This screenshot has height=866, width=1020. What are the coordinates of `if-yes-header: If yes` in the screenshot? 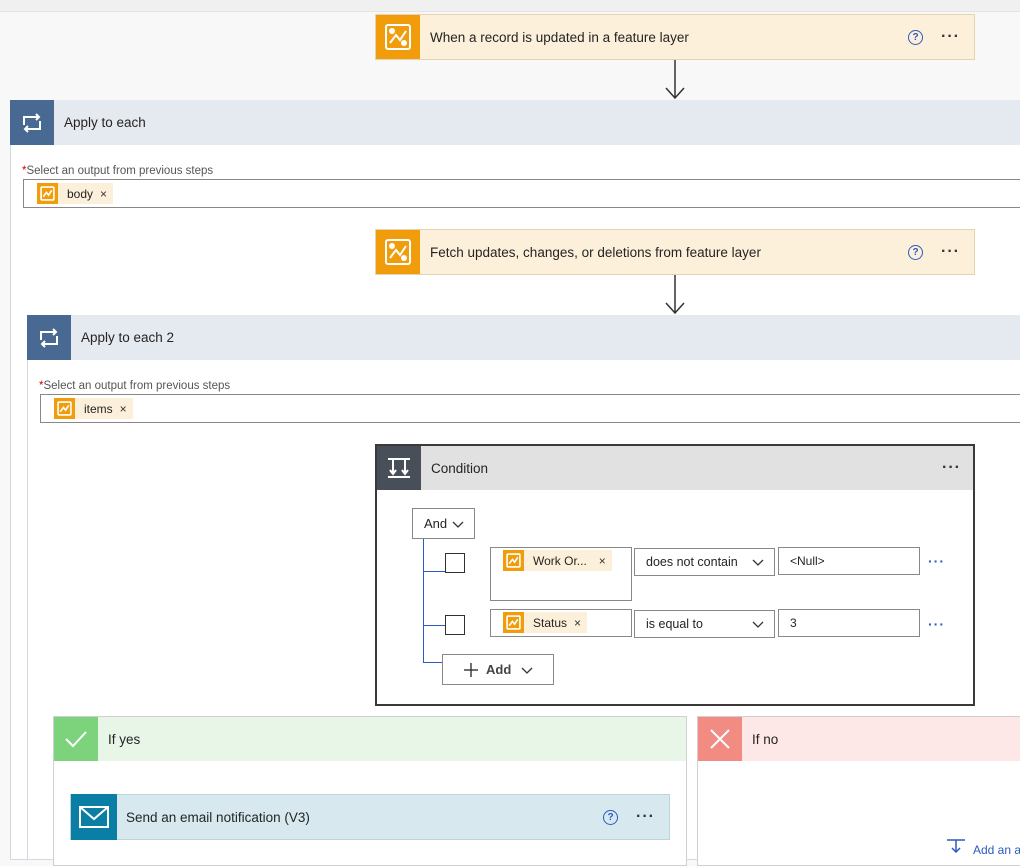 It's located at (370, 739).